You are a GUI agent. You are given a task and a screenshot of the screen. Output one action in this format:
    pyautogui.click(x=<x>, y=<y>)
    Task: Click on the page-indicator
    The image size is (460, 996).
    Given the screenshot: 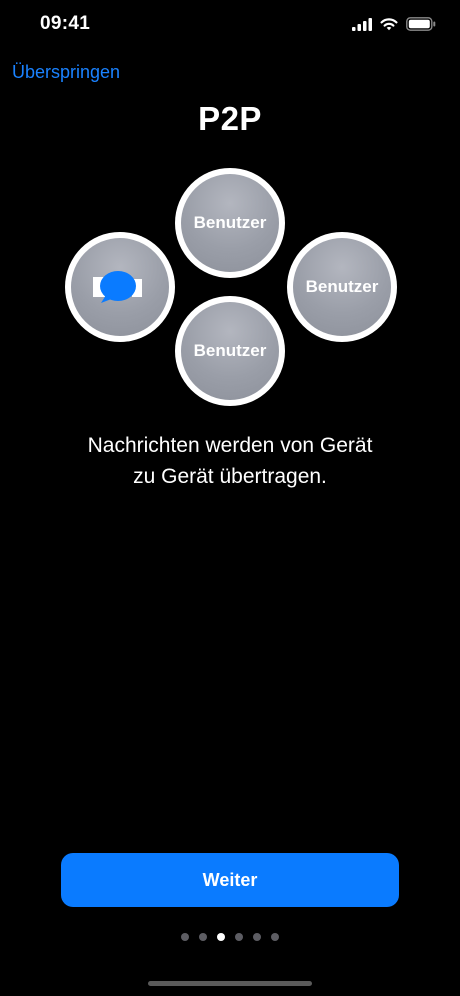 What is the action you would take?
    pyautogui.click(x=230, y=937)
    